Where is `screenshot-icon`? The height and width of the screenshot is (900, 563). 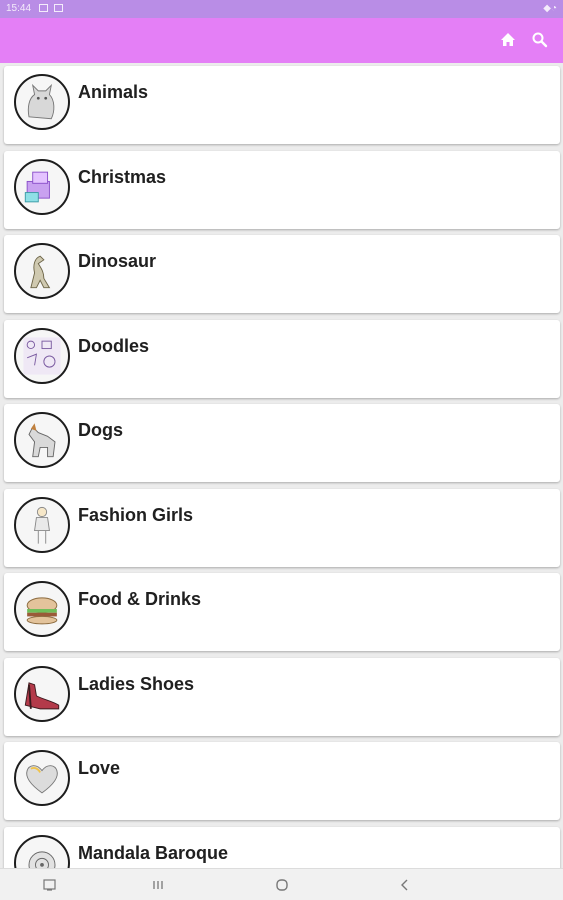
screenshot-icon is located at coordinates (50, 885).